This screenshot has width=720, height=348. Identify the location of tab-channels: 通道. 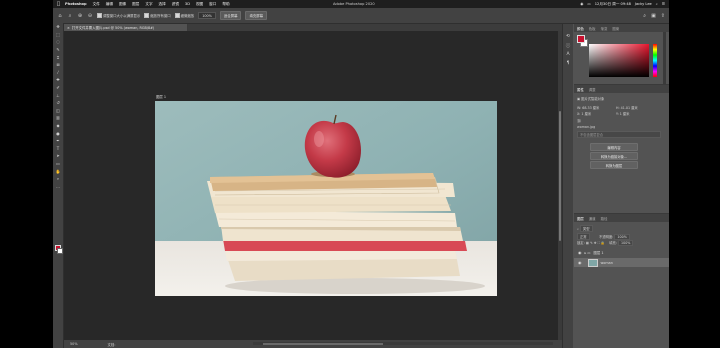
(592, 218).